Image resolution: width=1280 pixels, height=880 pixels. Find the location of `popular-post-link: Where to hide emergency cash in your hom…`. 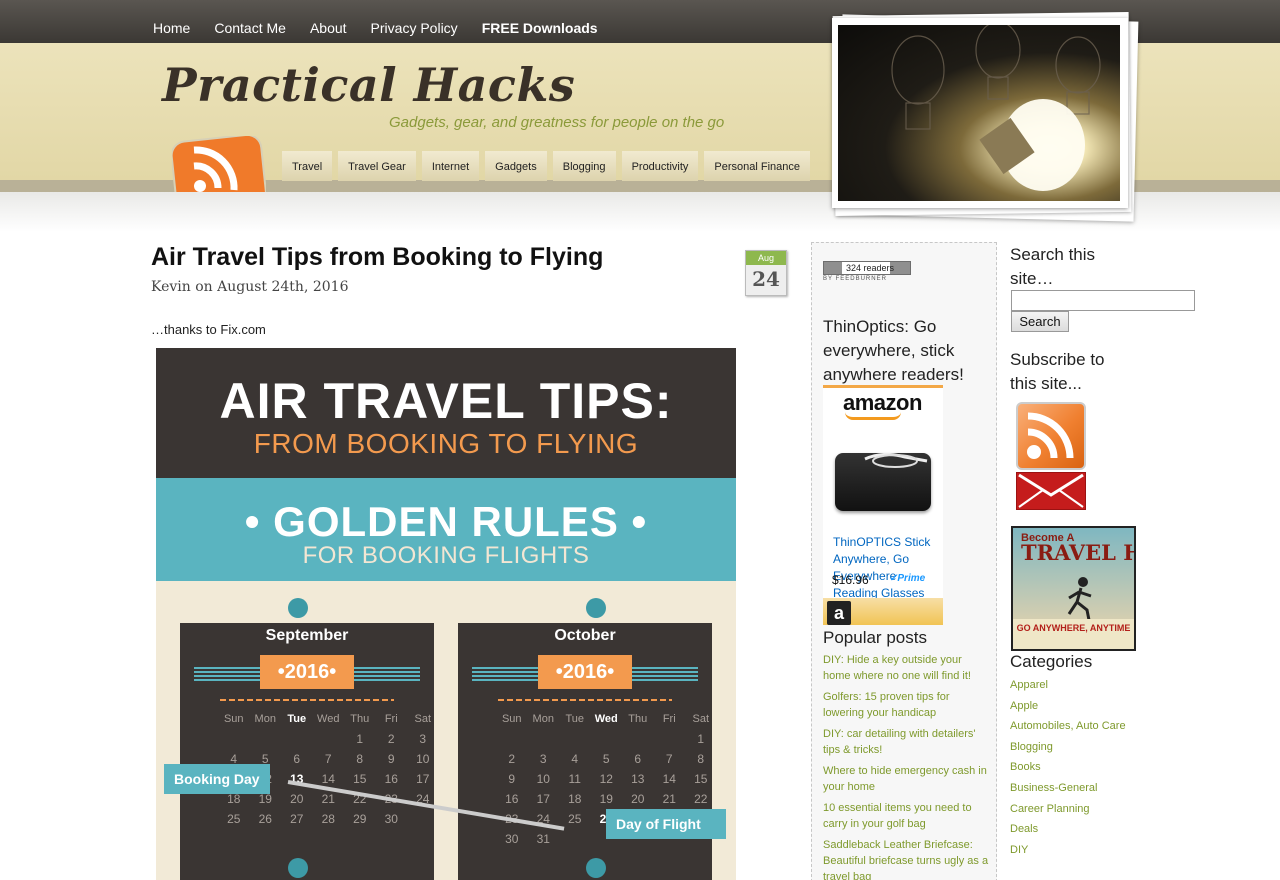

popular-post-link: Where to hide emergency cash in your hom… is located at coordinates (907, 779).